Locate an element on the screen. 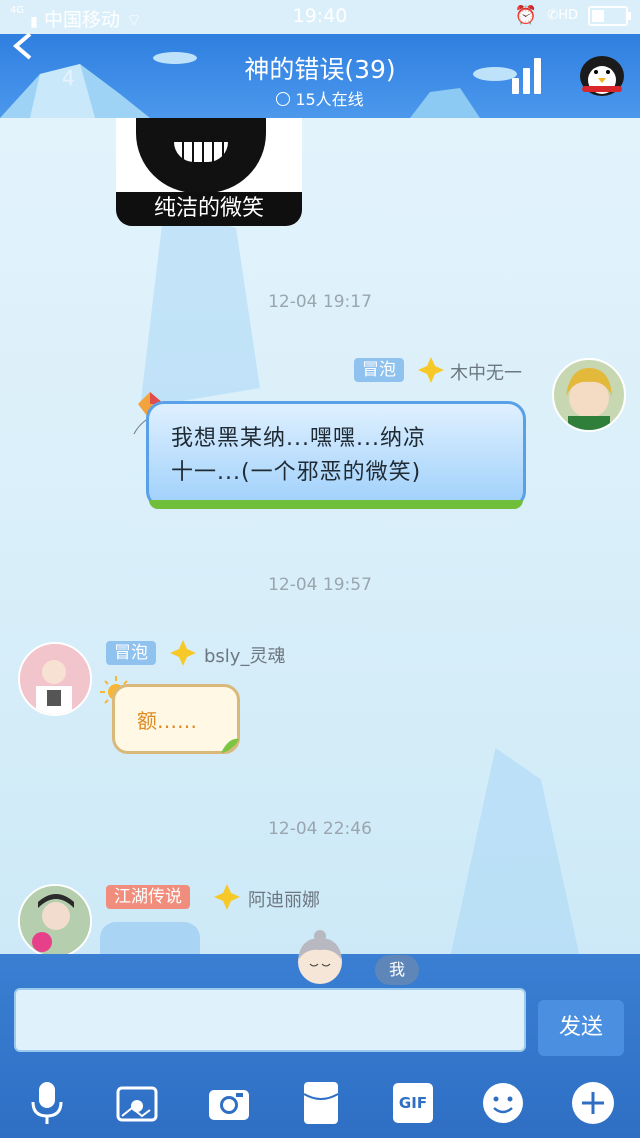  timestamp: 12-04 22:46 is located at coordinates (320, 829).